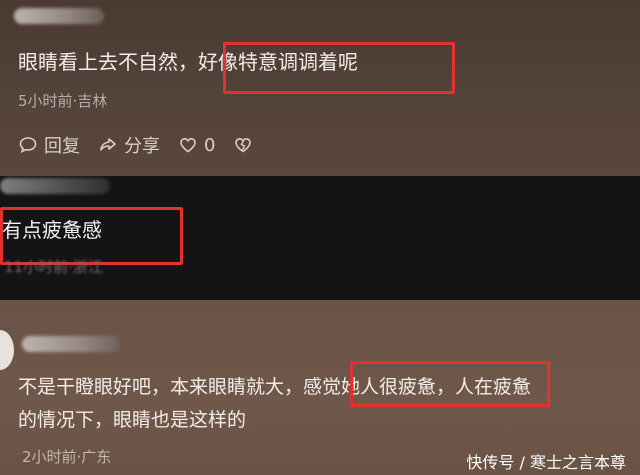 The width and height of the screenshot is (640, 475). What do you see at coordinates (62, 146) in the screenshot?
I see `reply-label: 回复` at bounding box center [62, 146].